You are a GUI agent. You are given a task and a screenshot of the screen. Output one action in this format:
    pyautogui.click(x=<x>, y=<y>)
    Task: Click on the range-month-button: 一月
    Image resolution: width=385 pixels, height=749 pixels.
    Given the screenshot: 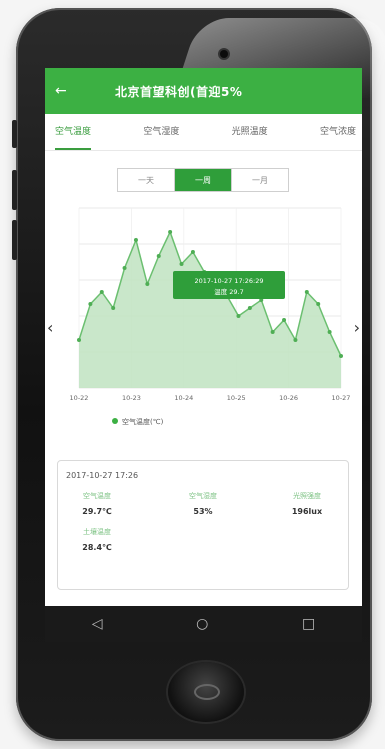 What is the action you would take?
    pyautogui.click(x=260, y=180)
    